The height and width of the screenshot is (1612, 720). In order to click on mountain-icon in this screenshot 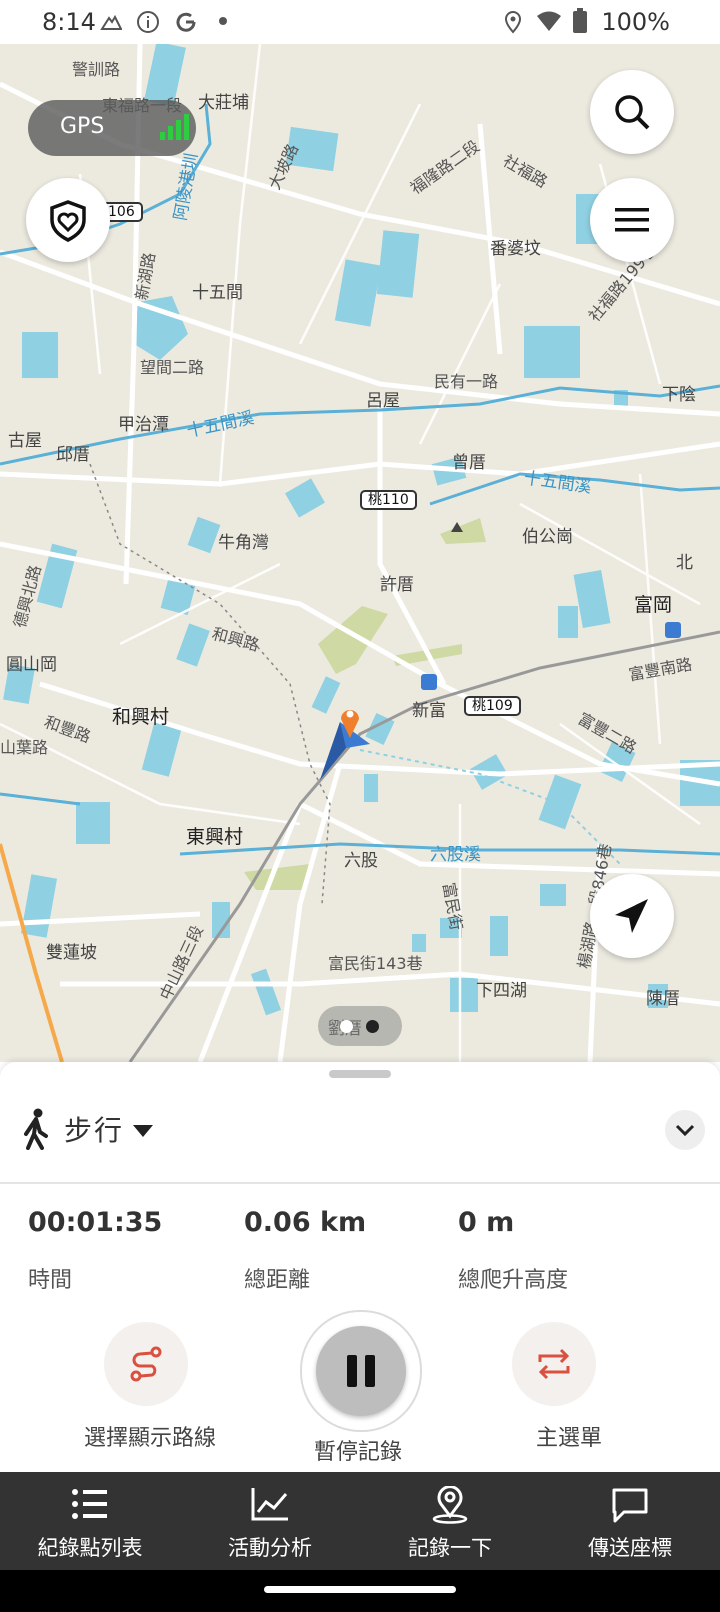, I will do `click(111, 22)`.